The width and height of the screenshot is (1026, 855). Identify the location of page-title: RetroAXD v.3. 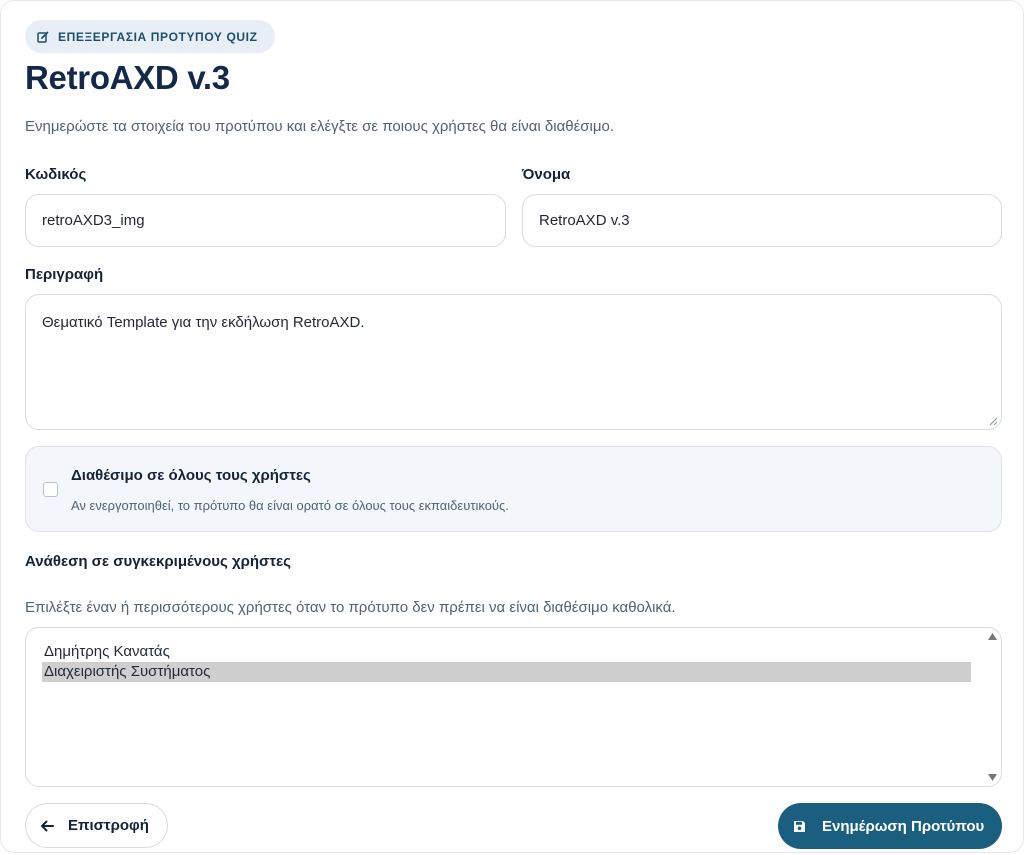
(127, 77).